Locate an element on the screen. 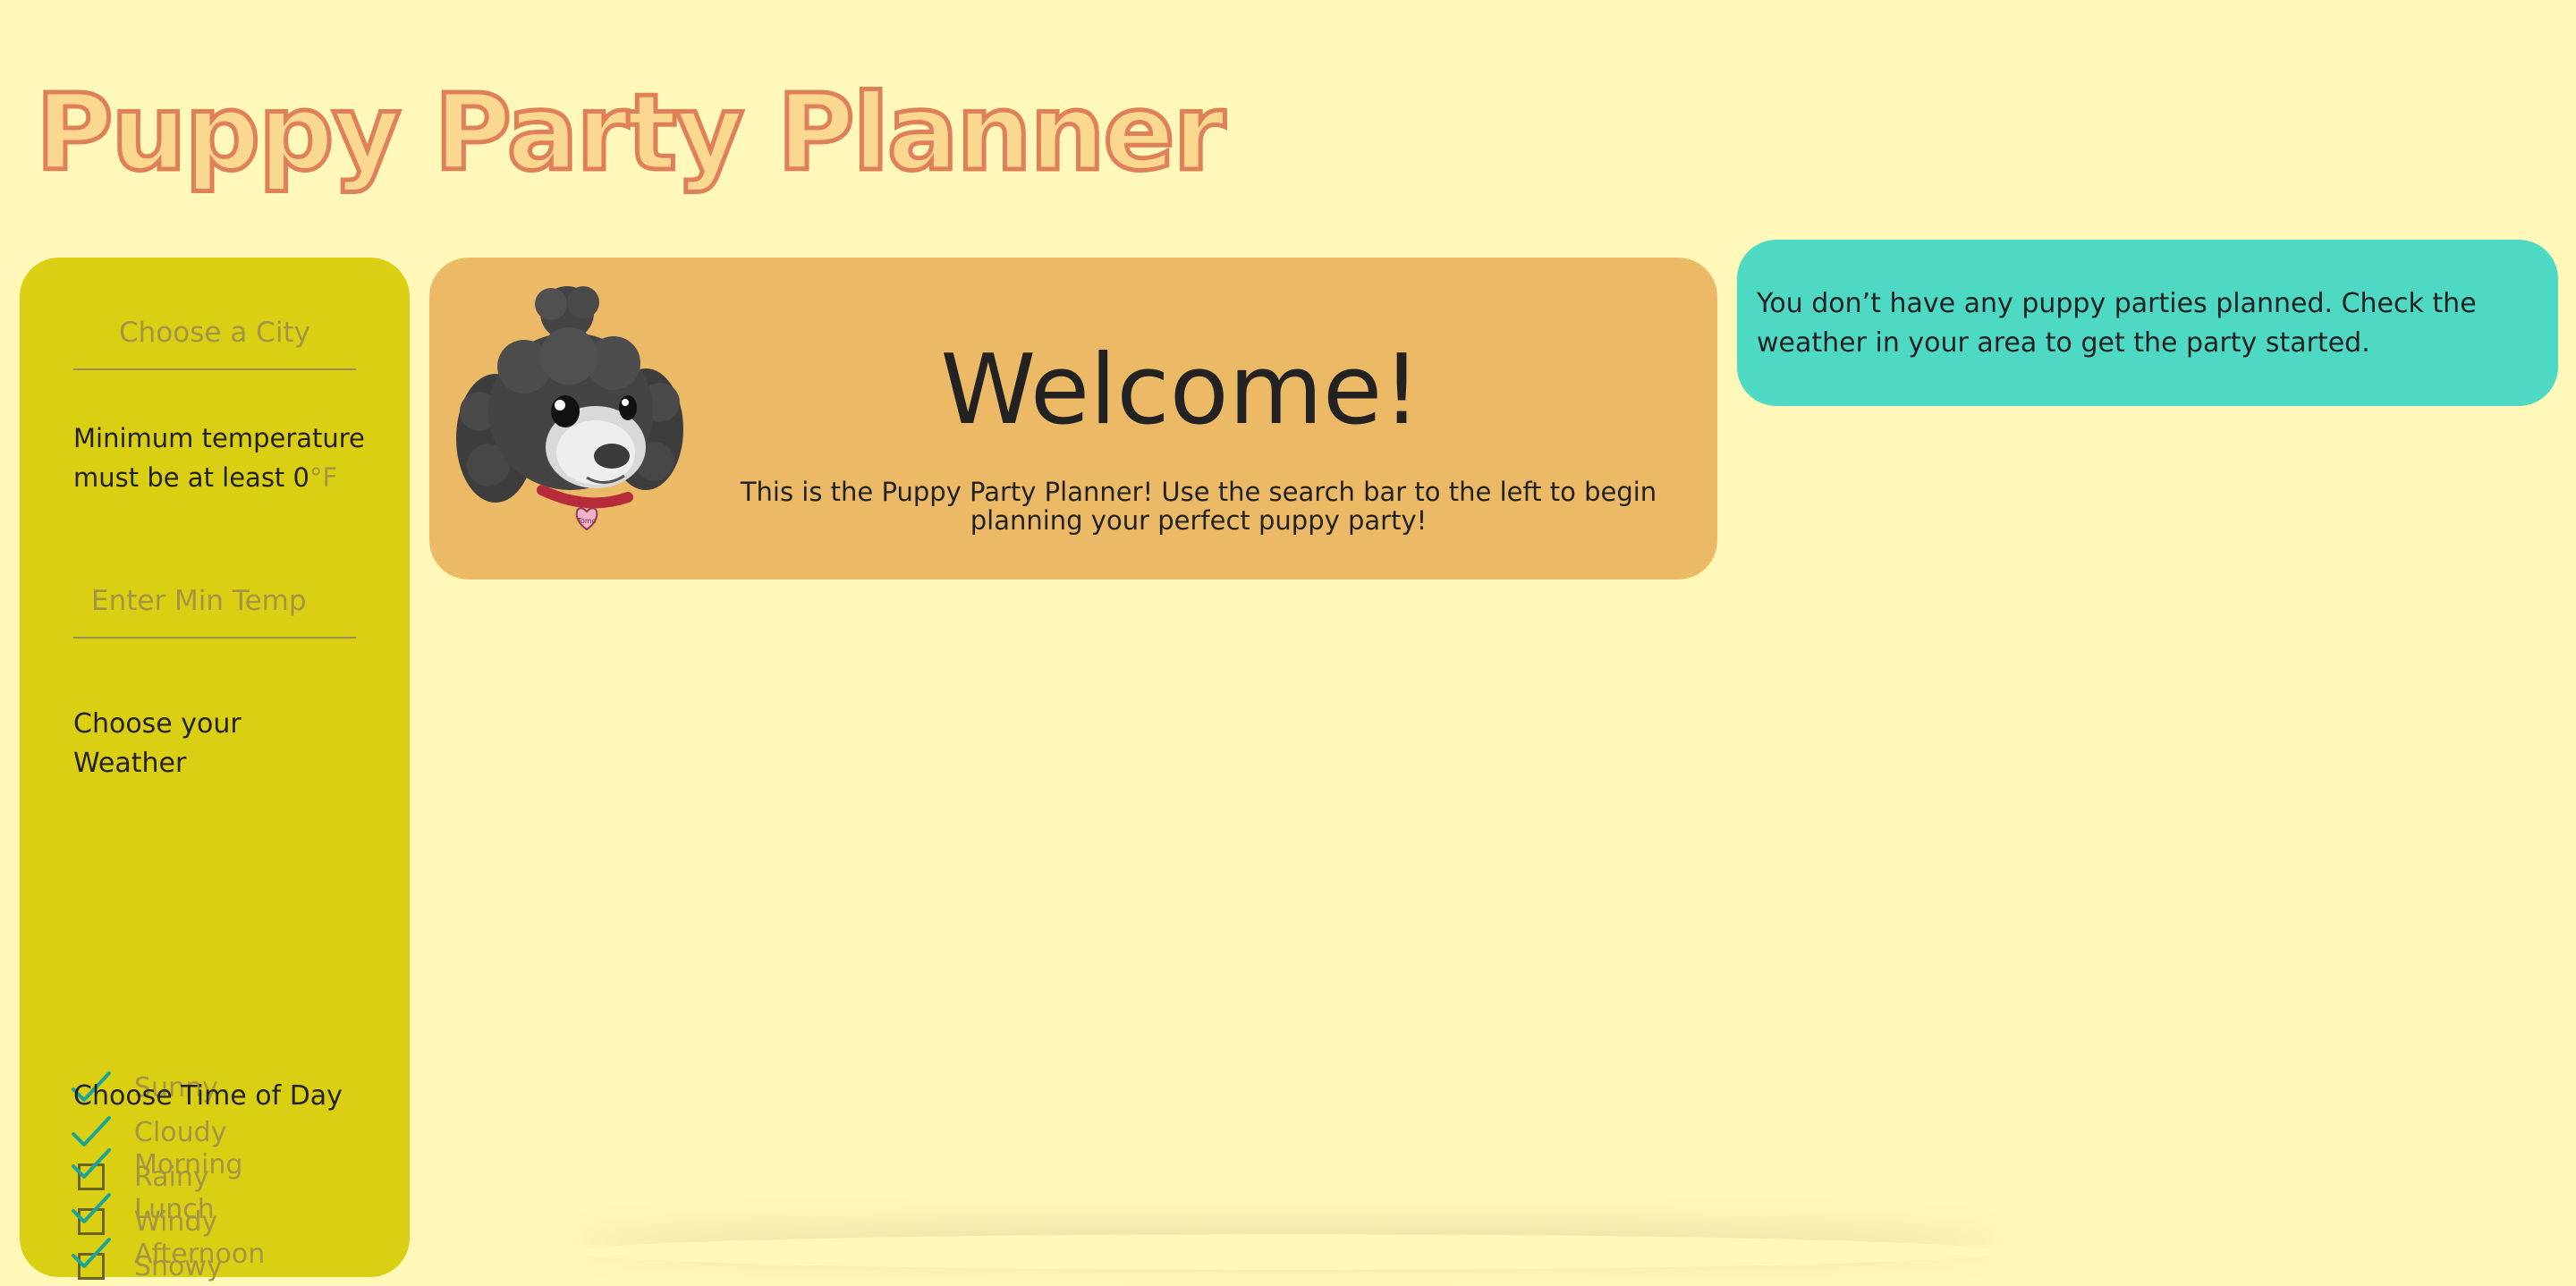 The width and height of the screenshot is (2576, 1286). puppy-tag-text: Tomo is located at coordinates (586, 521).